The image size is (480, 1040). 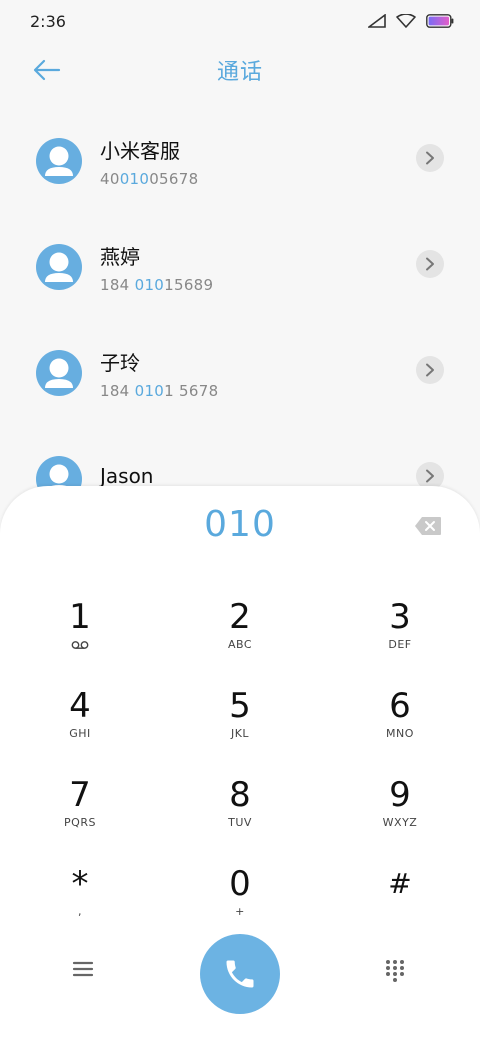 I want to click on contact-number: 184 0101 5678, so click(x=159, y=390).